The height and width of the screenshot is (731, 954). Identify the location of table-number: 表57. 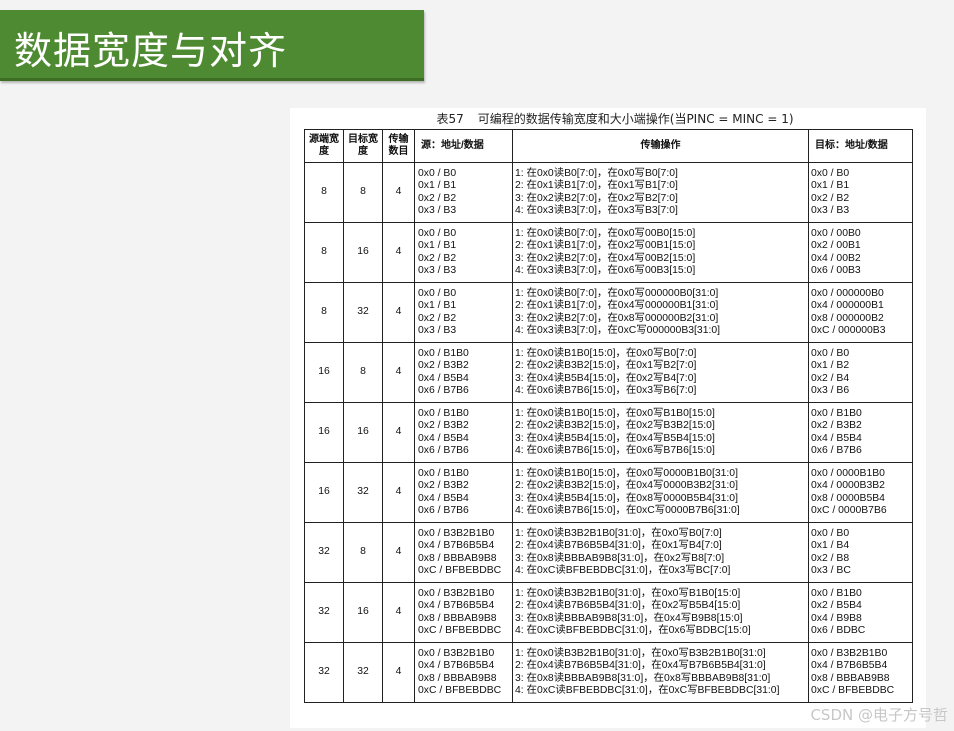
(450, 119).